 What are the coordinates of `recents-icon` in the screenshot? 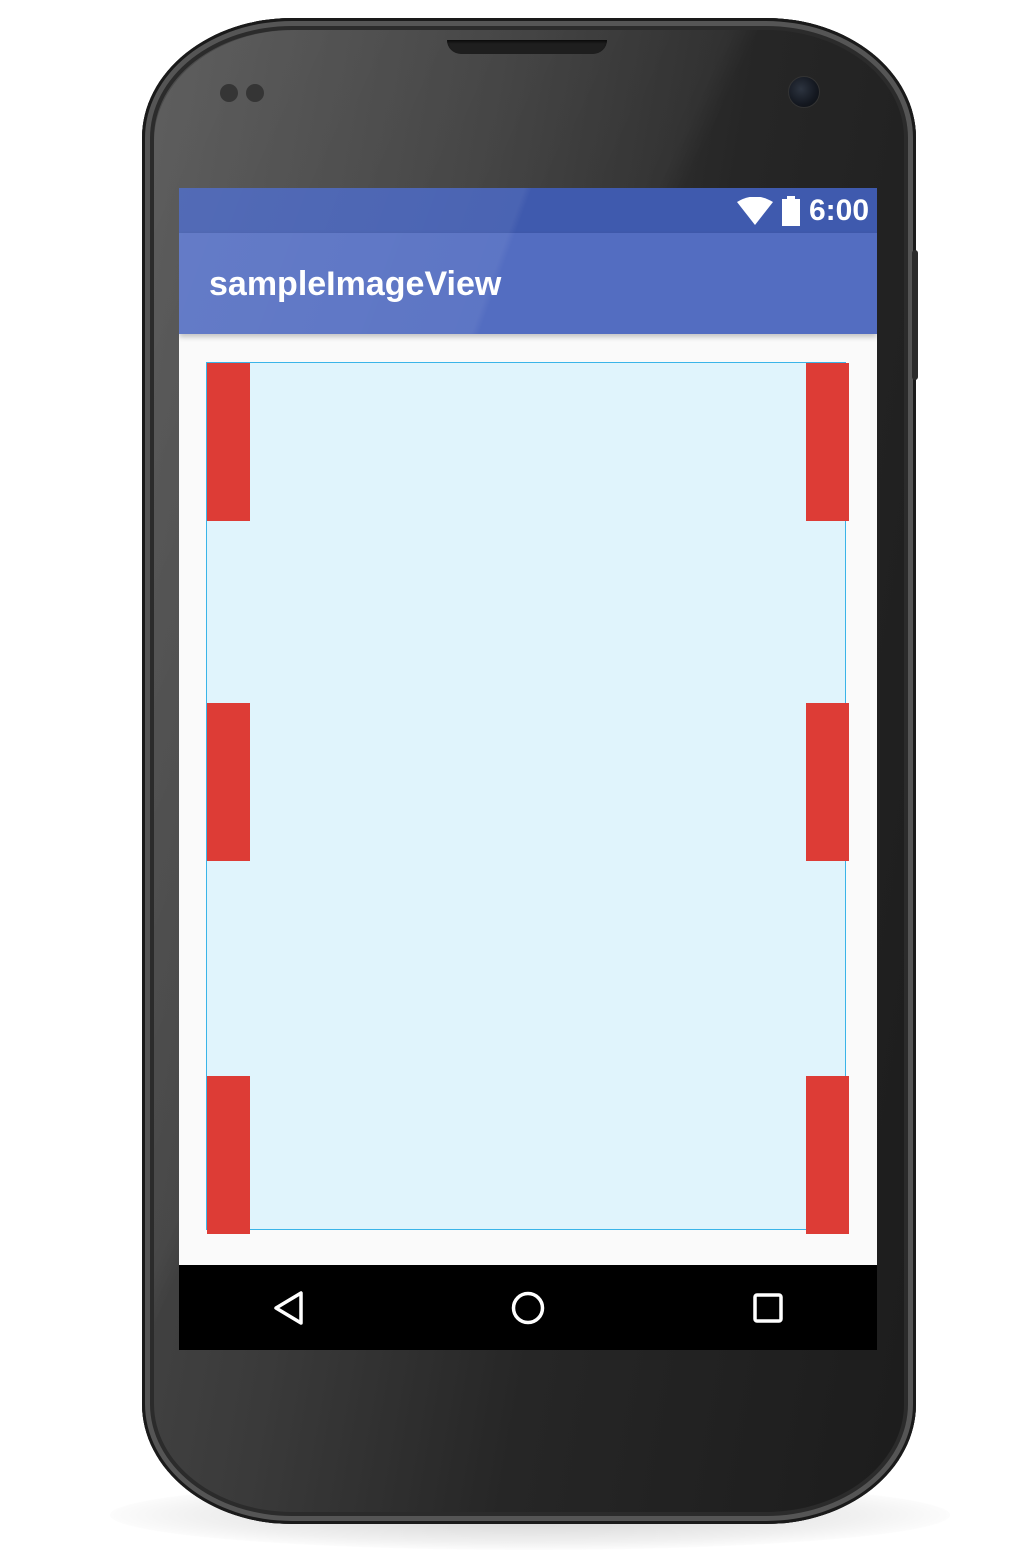 It's located at (768, 1308).